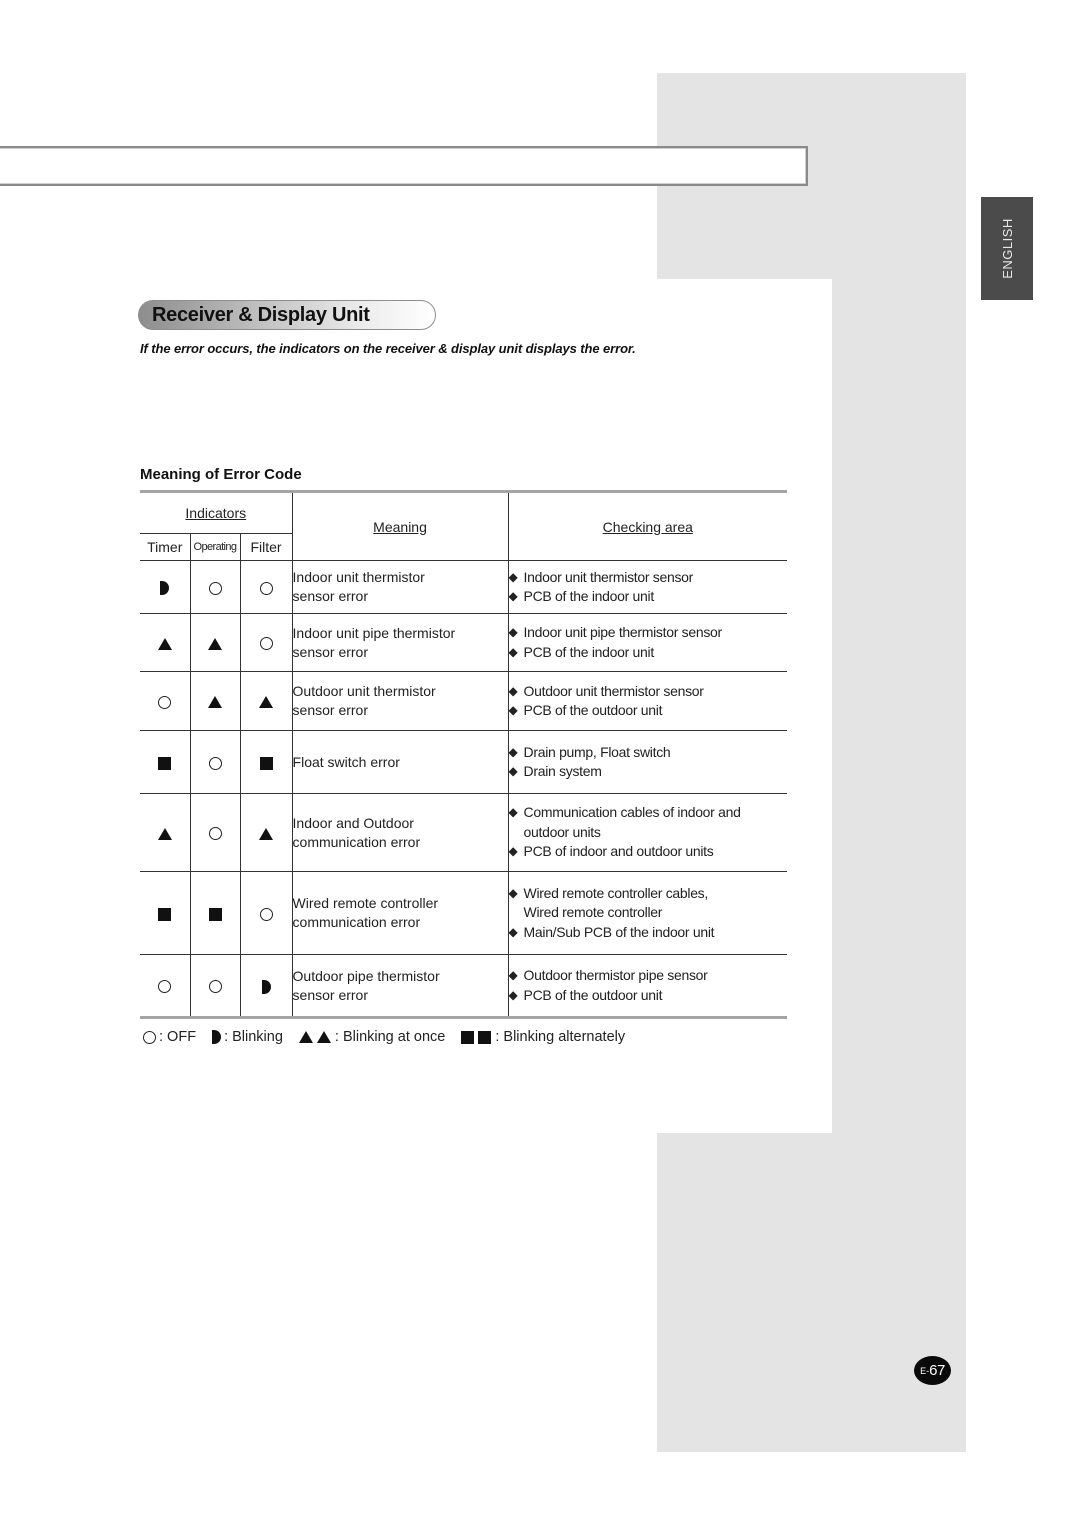 Image resolution: width=1080 pixels, height=1528 pixels. Describe the element at coordinates (358, 577) in the screenshot. I see `meaning-line: Indoor unit thermistor` at that location.